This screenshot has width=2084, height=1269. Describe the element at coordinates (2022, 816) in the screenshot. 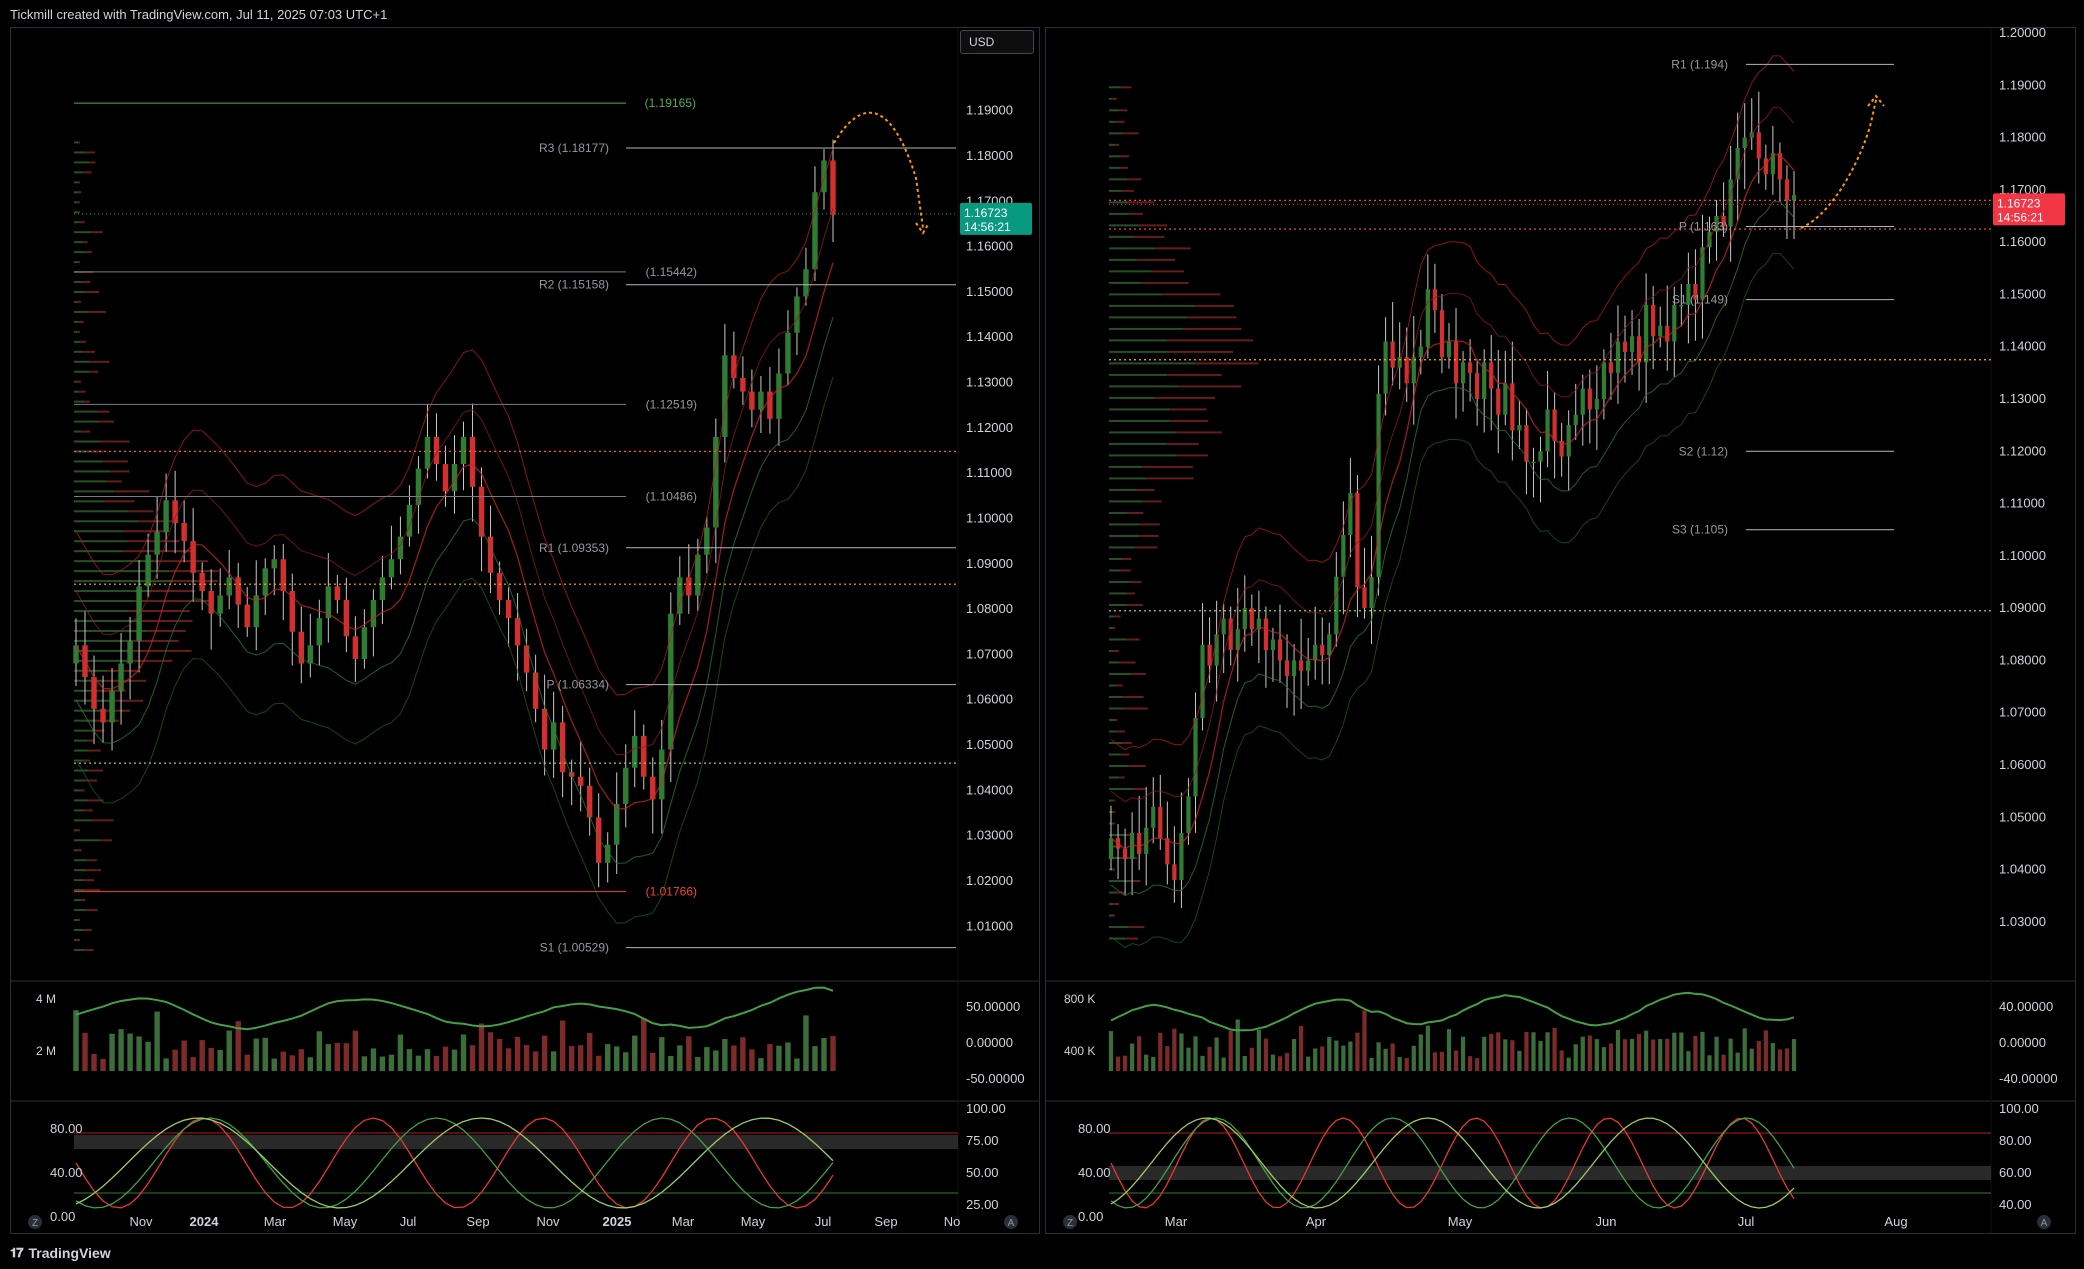

I see `price-axis-label: 1.05000` at that location.